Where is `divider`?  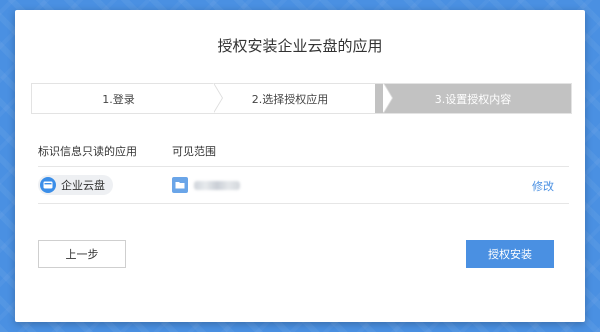
divider is located at coordinates (303, 203).